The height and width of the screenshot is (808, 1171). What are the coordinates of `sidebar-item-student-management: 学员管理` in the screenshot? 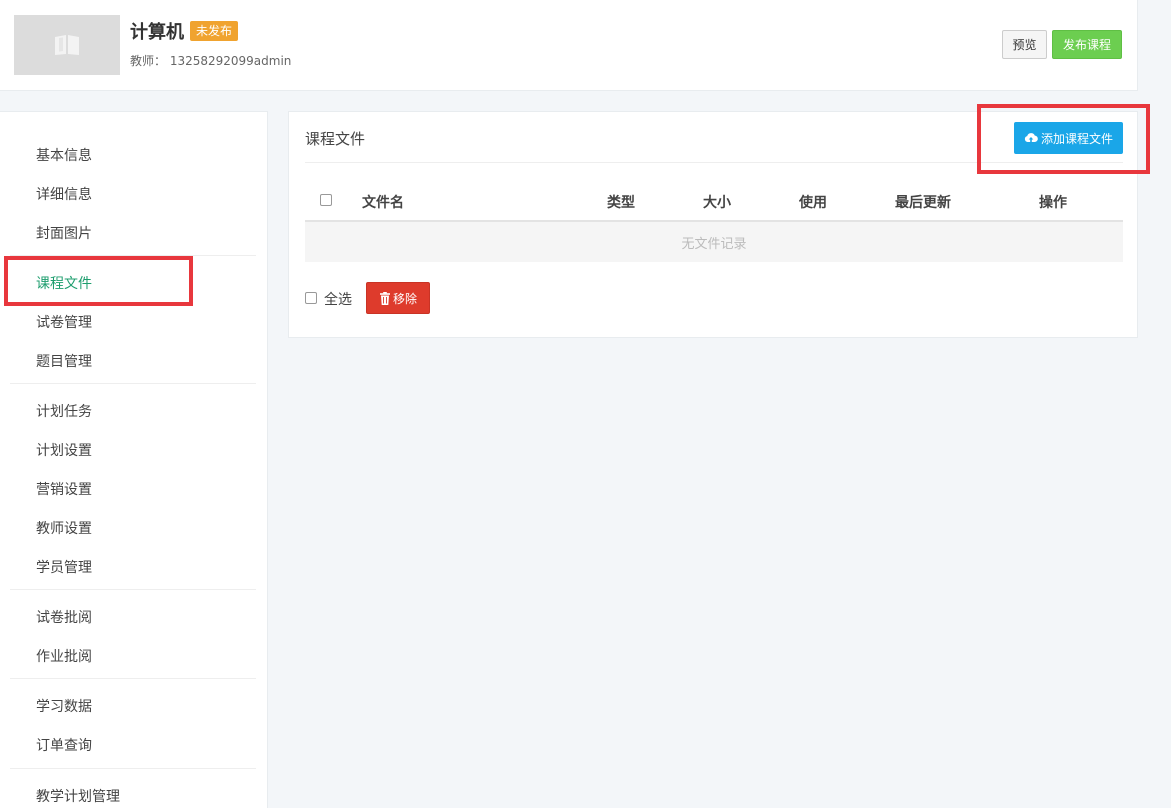 It's located at (64, 567).